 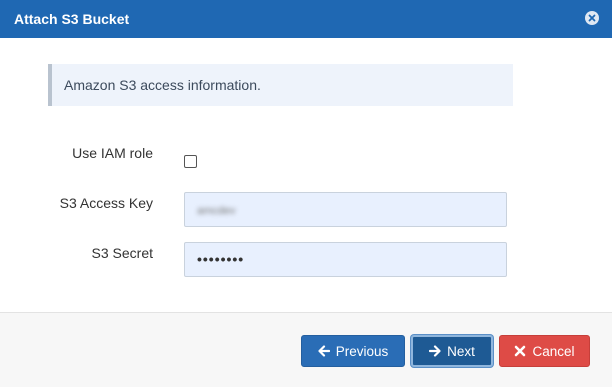 What do you see at coordinates (435, 351) in the screenshot?
I see `arrow-right-icon` at bounding box center [435, 351].